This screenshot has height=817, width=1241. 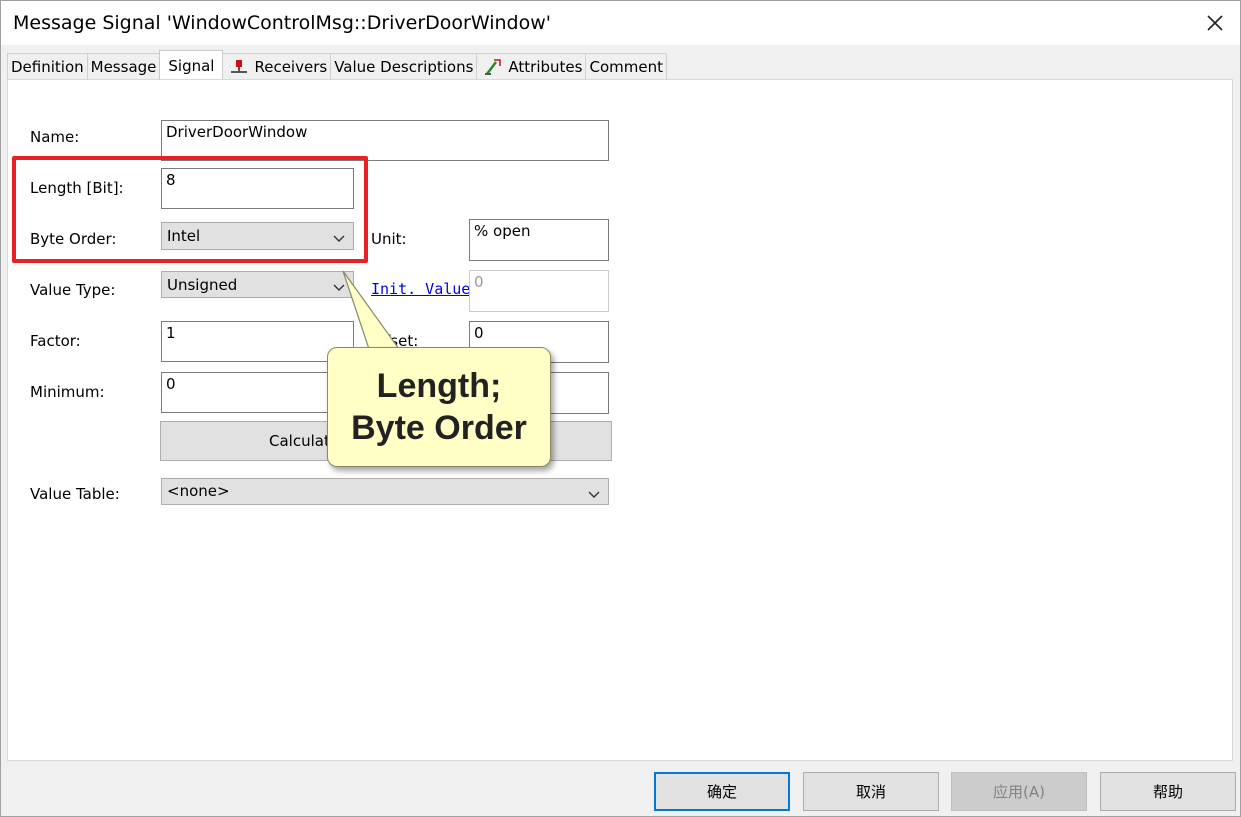 I want to click on init-value-input: 0, so click(x=539, y=291).